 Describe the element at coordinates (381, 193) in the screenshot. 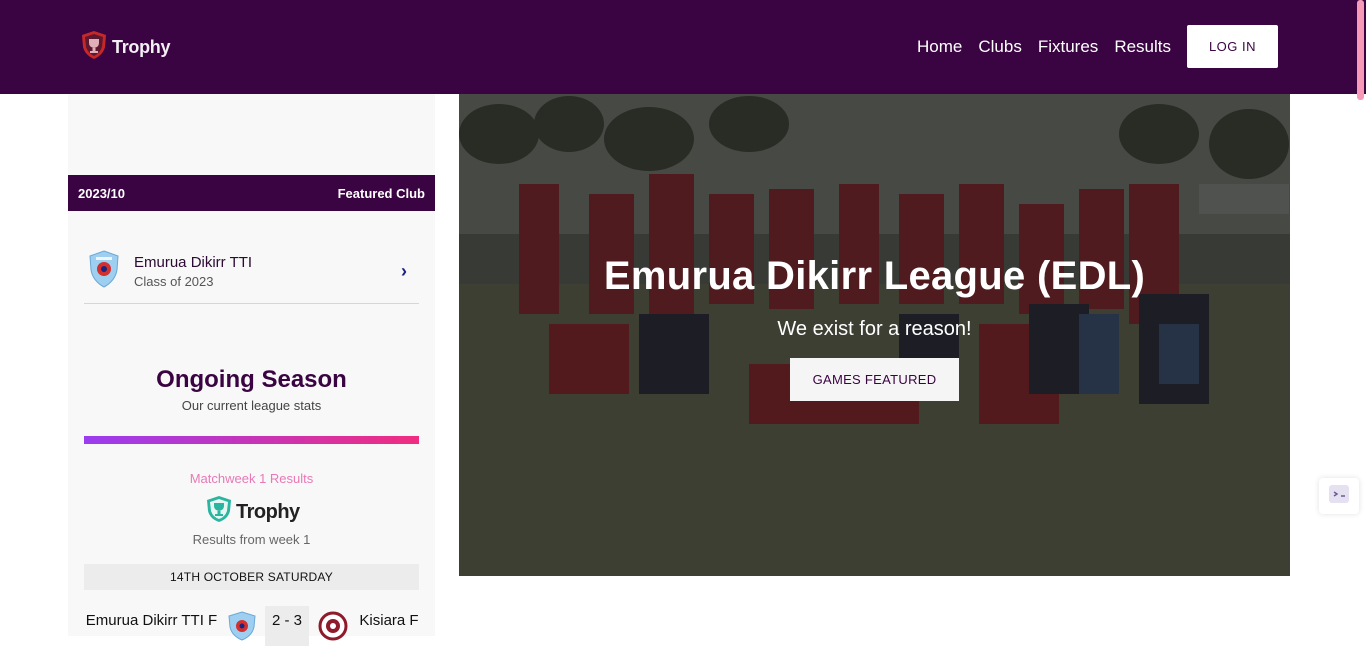

I see `featured-label: Featured Club` at that location.